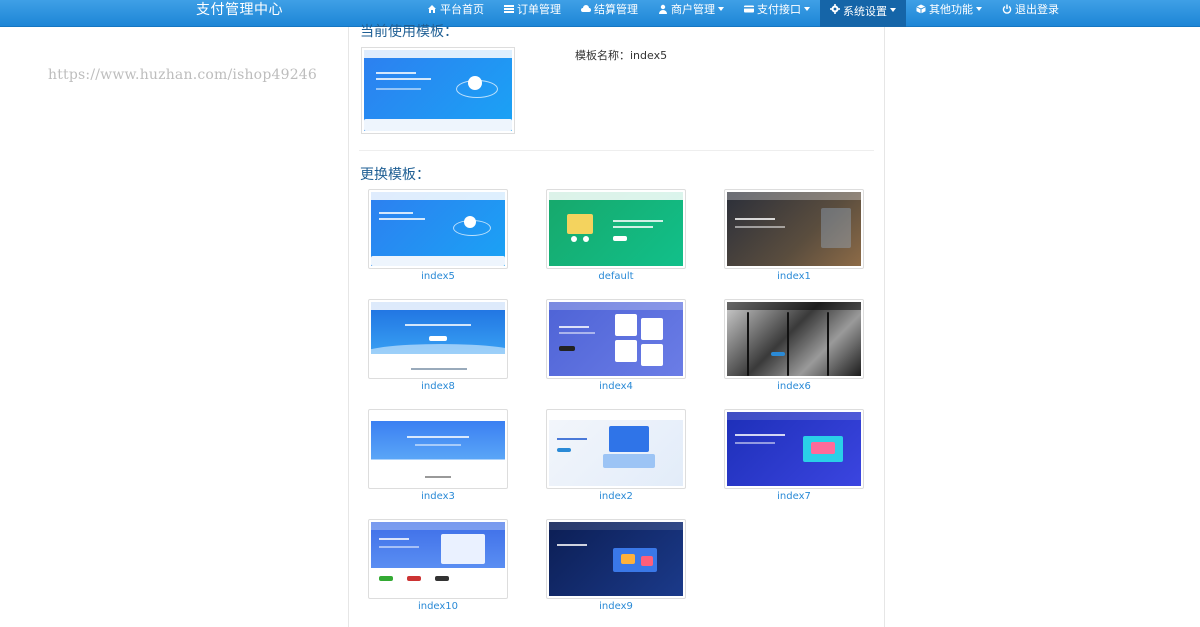  I want to click on template-name-link: index2, so click(616, 496).